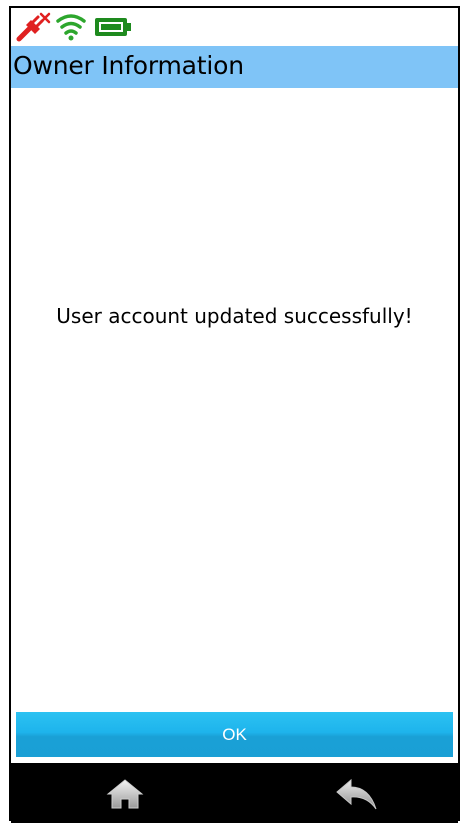 Image resolution: width=463 pixels, height=823 pixels. What do you see at coordinates (234, 27) in the screenshot?
I see `status-bar` at bounding box center [234, 27].